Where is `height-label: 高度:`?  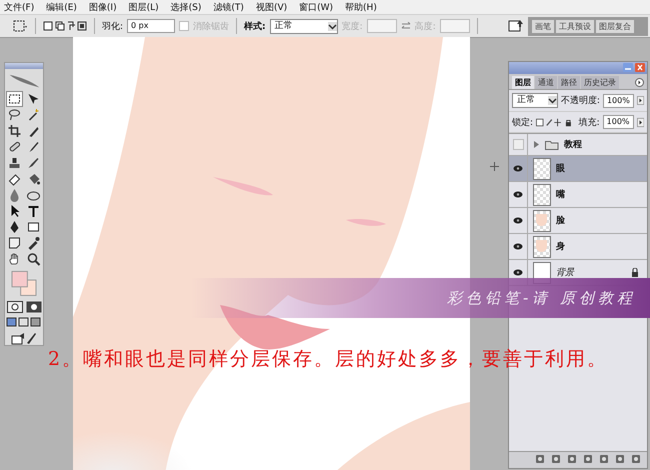 height-label: 高度: is located at coordinates (425, 26).